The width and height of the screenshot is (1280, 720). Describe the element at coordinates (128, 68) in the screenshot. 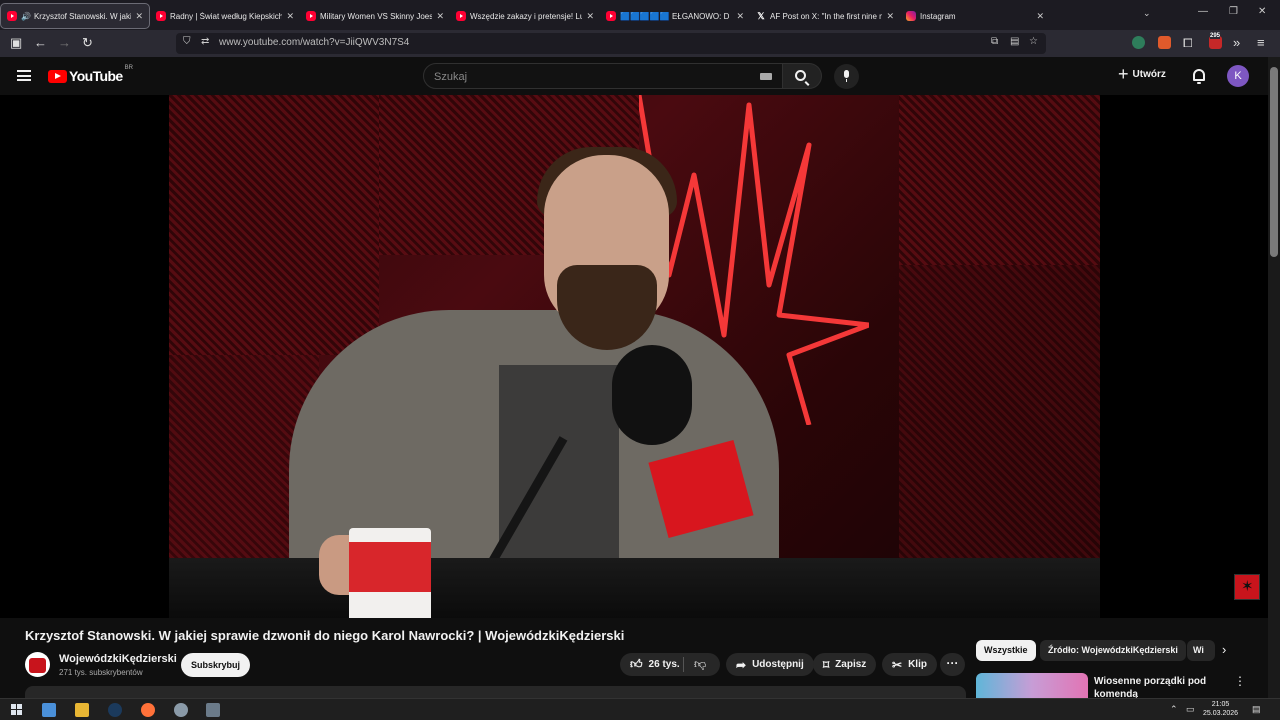

I see `country-code: BR` at that location.